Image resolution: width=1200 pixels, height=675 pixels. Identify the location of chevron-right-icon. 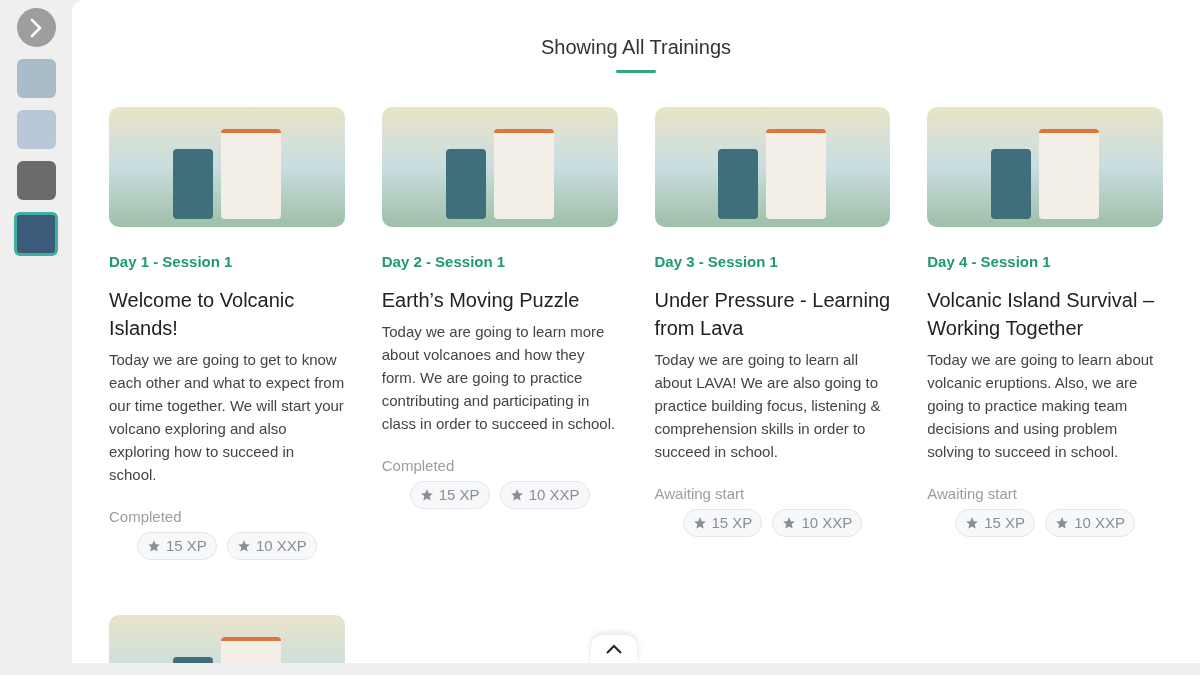
(36, 27).